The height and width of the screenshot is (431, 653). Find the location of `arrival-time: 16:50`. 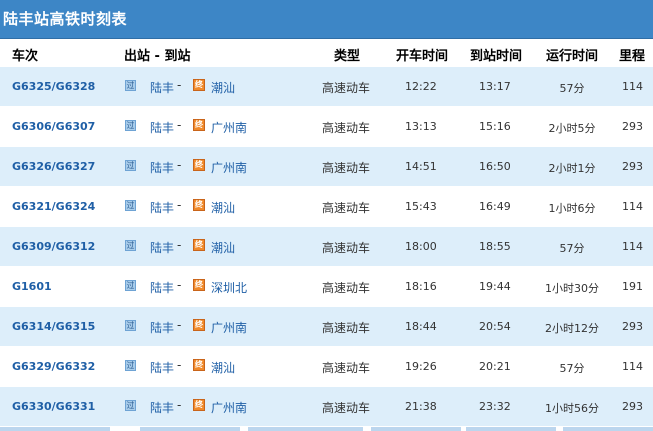

arrival-time: 16:50 is located at coordinates (495, 166).